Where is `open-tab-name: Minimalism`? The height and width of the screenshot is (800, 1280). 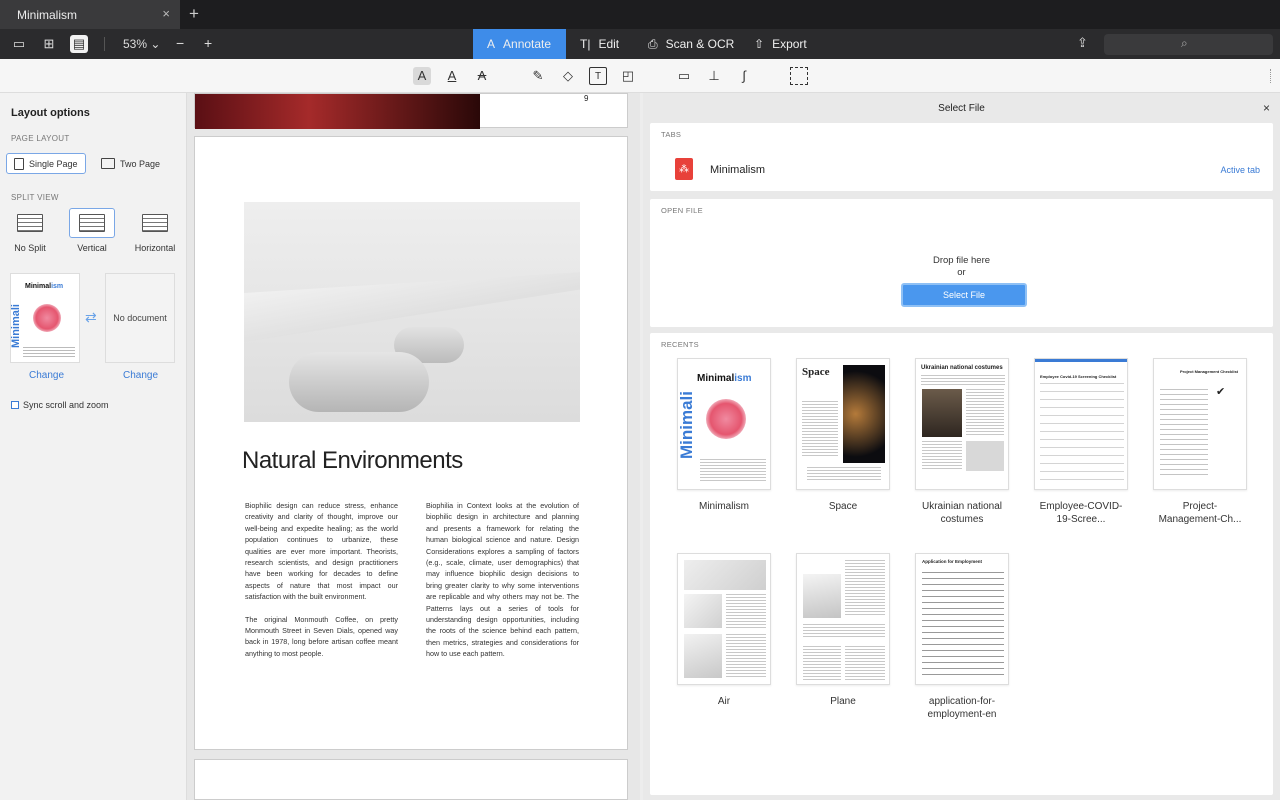 open-tab-name: Minimalism is located at coordinates (737, 170).